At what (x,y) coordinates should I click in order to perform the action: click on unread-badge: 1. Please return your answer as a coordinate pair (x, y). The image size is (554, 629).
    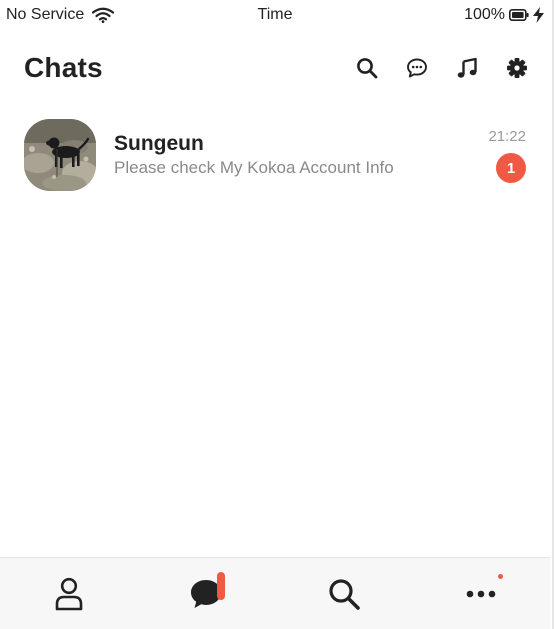
    Looking at the image, I should click on (511, 168).